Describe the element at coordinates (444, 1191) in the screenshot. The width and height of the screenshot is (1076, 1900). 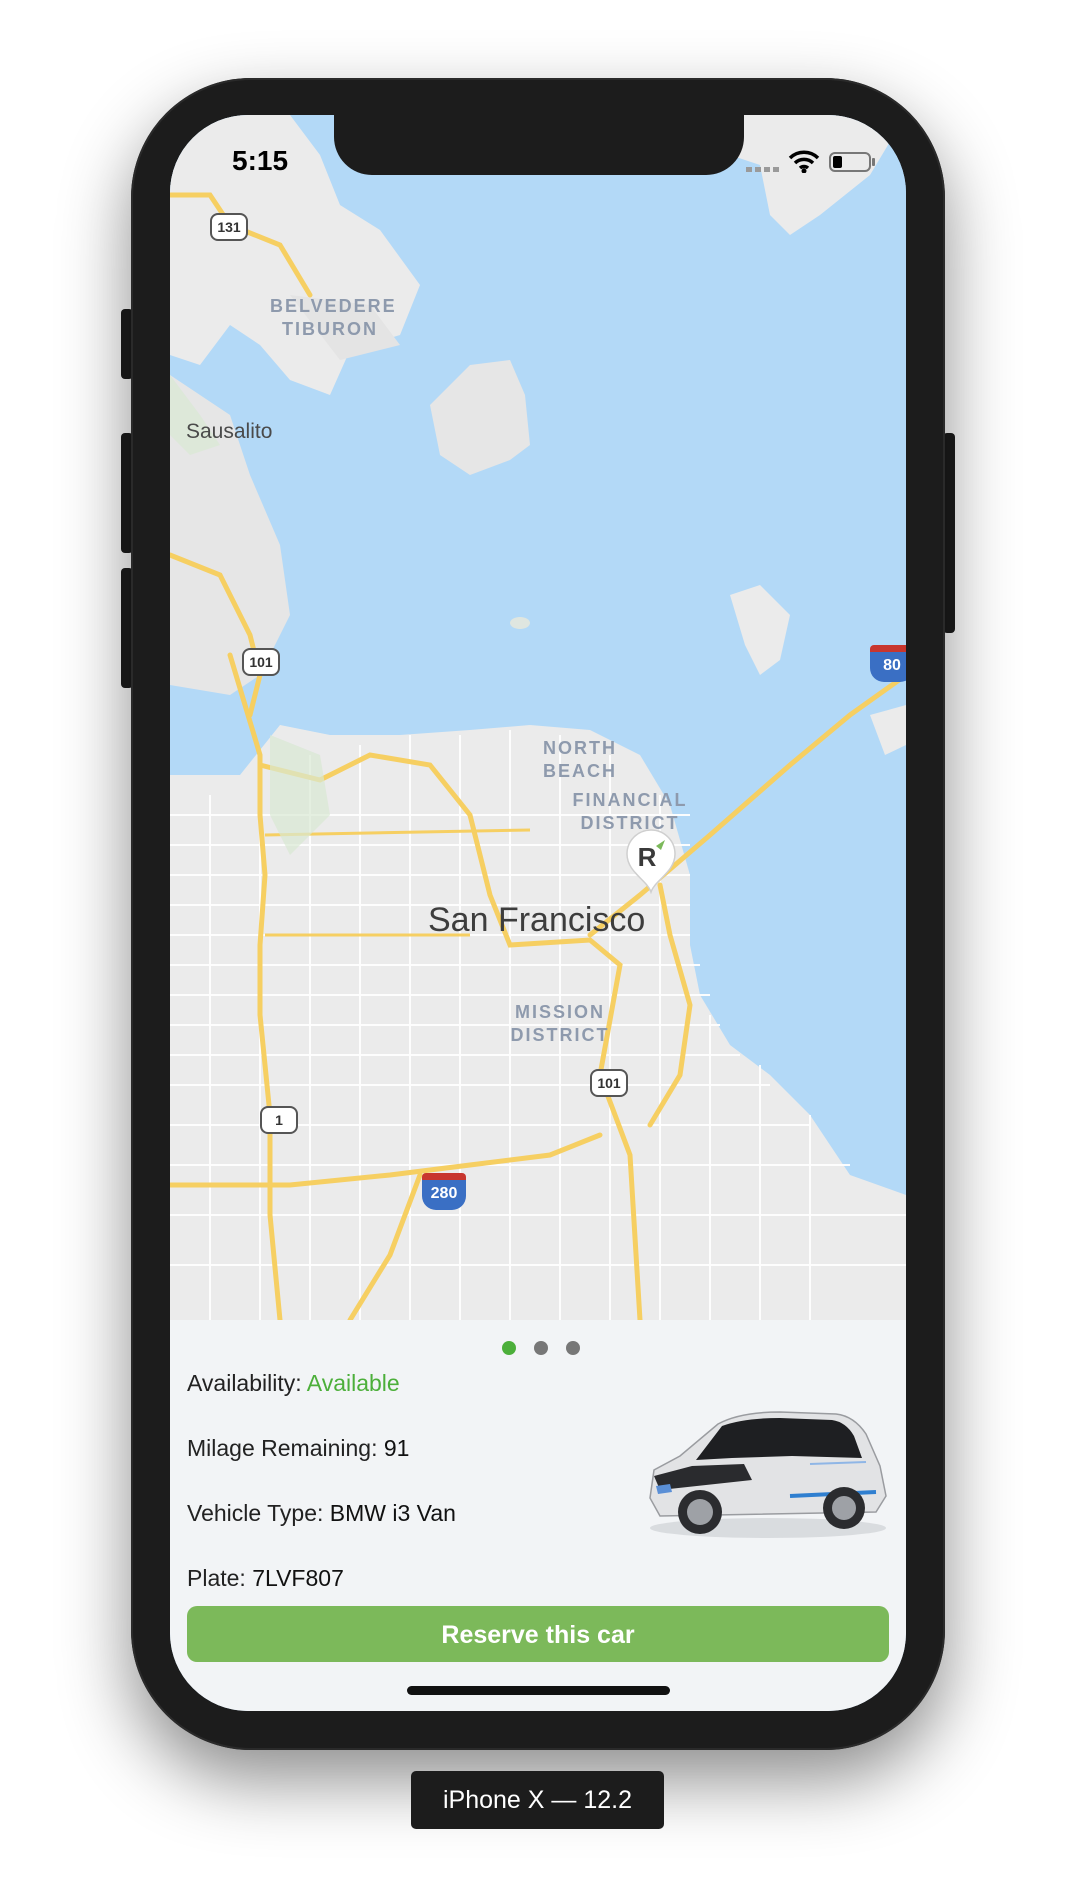
I see `interstate-shield-280: 280` at that location.